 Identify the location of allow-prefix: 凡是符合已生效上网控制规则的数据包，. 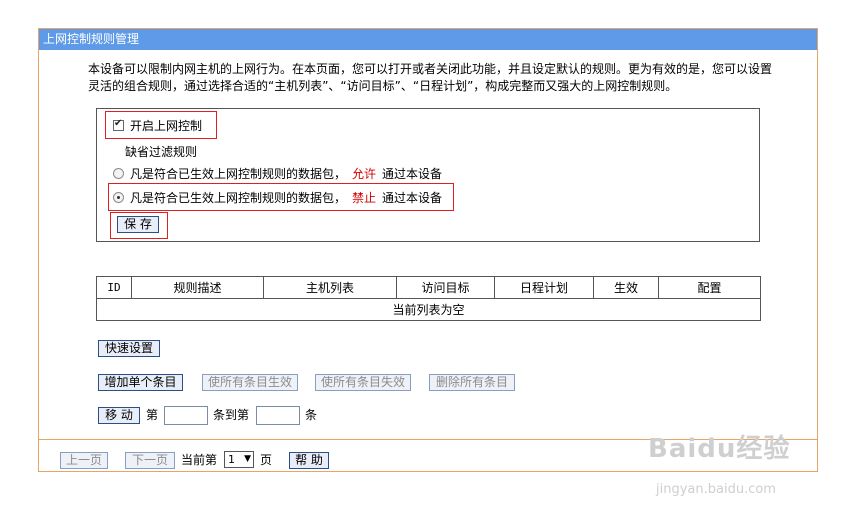
(238, 174).